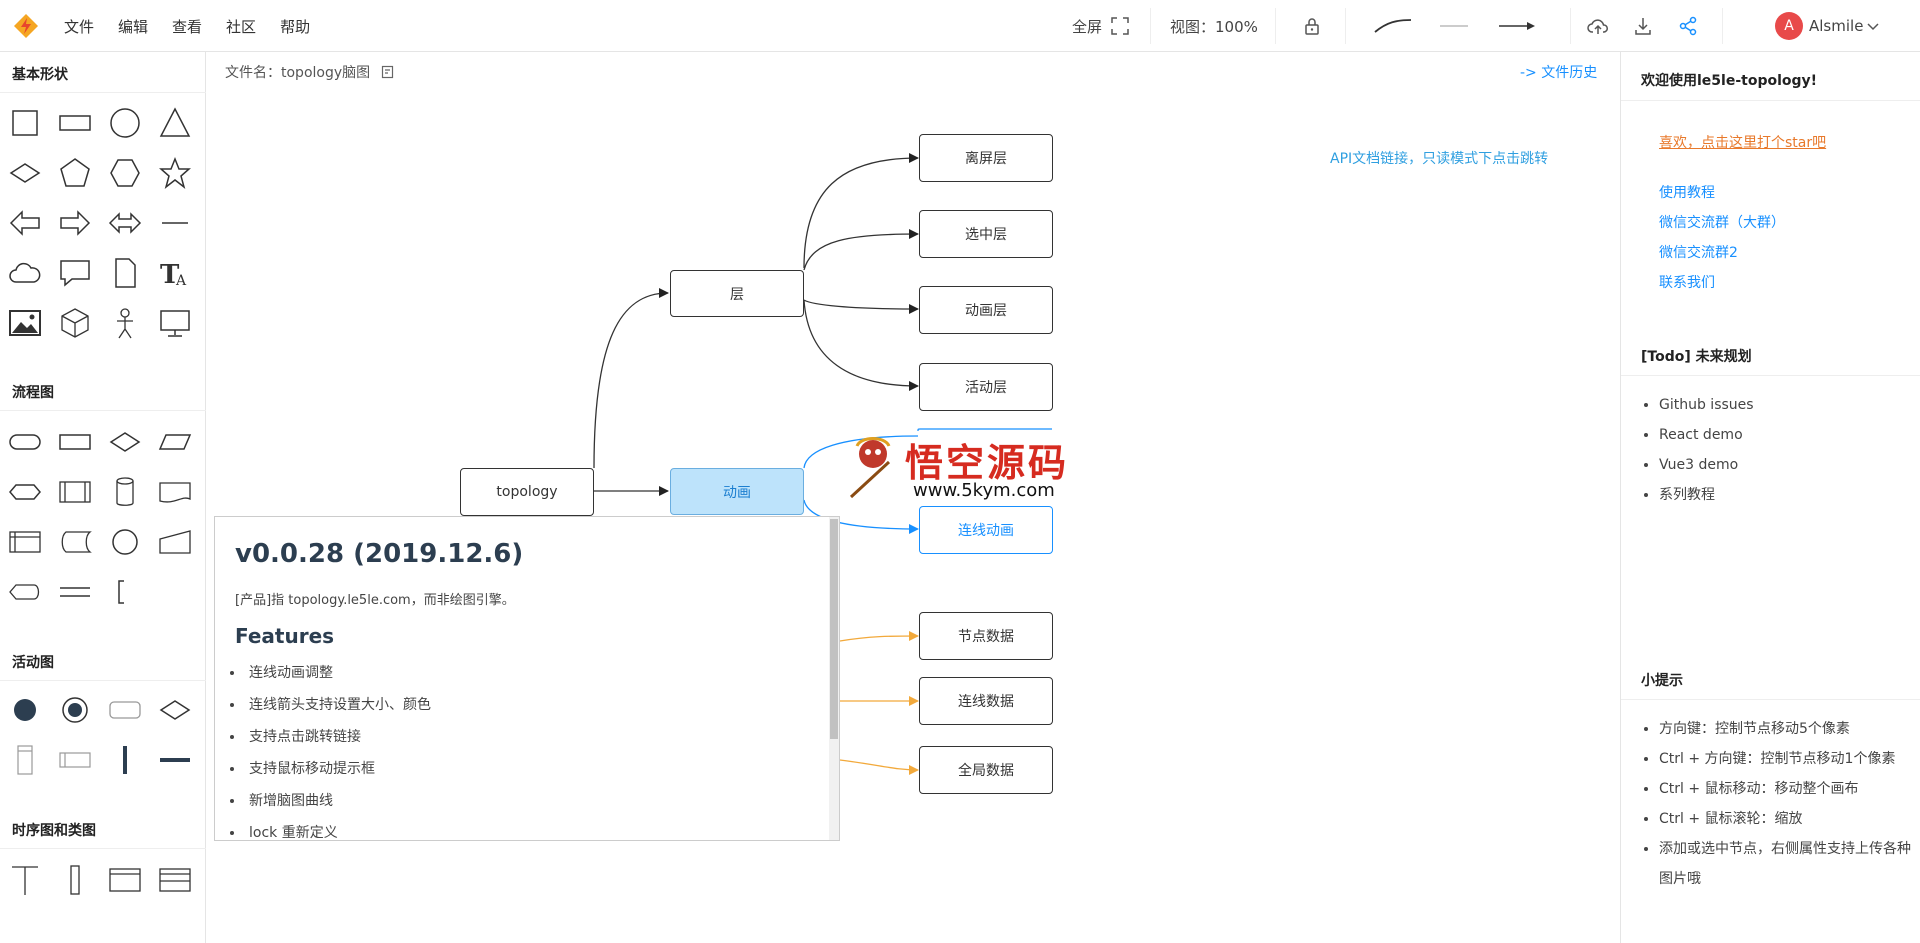 This screenshot has width=1920, height=943. I want to click on list-item: 连线动画调整, so click(524, 672).